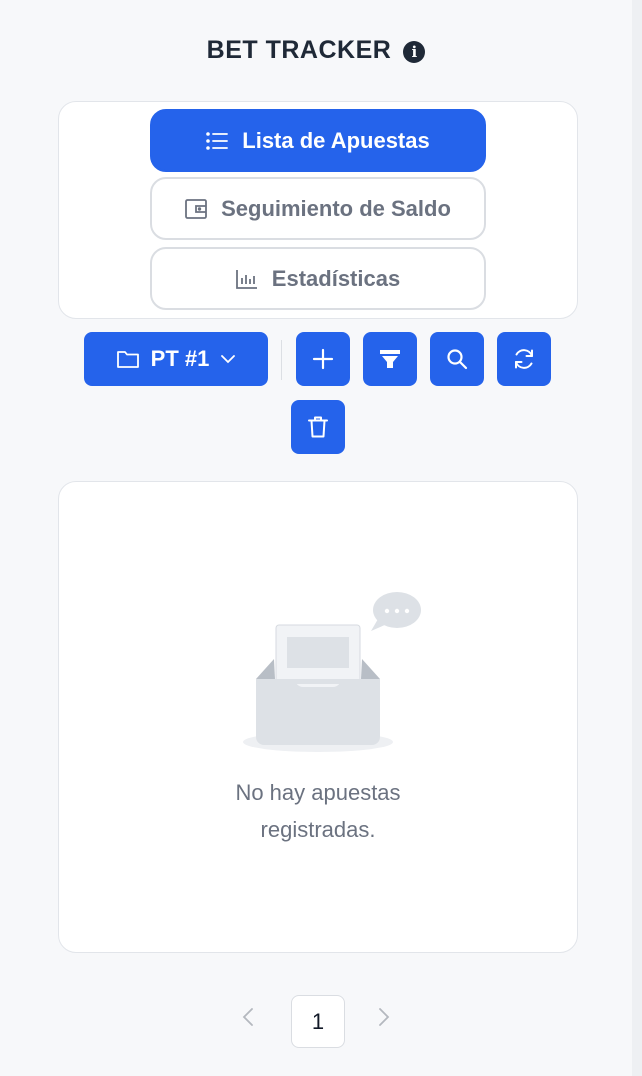 The image size is (642, 1076). I want to click on empty-inbox-illustration, so click(332, 672).